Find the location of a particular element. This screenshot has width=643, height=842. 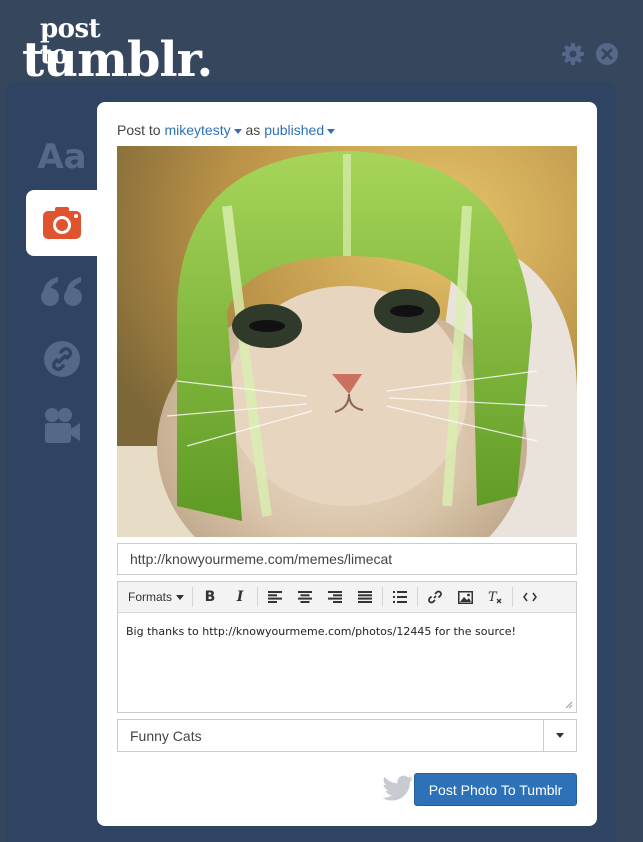

sidebar-item-video is located at coordinates (62, 425).